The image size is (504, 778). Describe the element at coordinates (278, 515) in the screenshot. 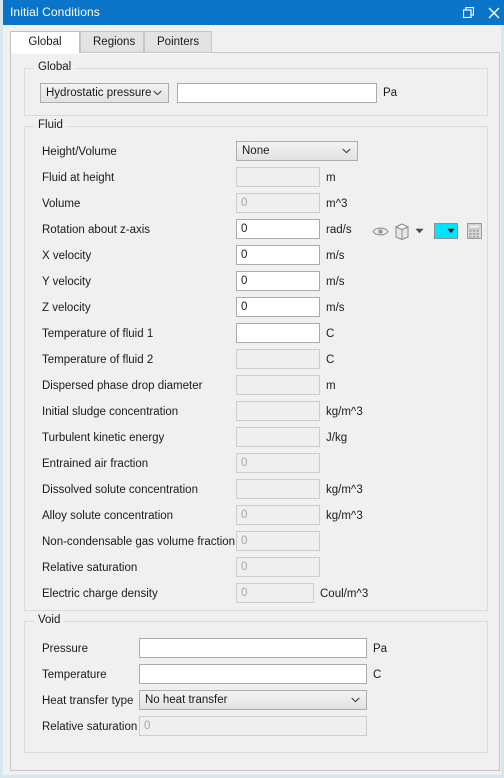

I see `alloy-solute-concentration-input` at that location.